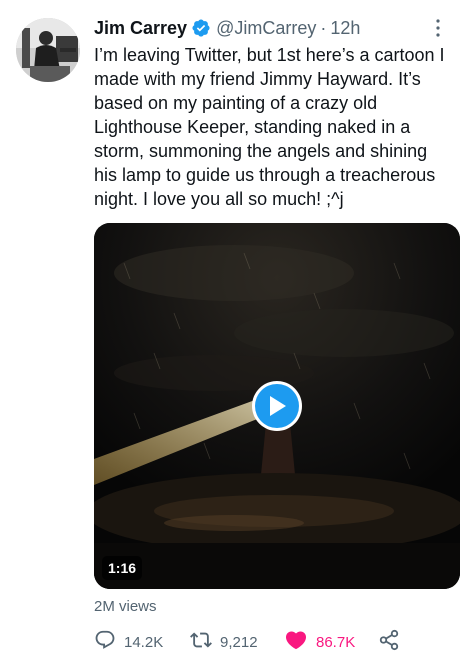 This screenshot has height=662, width=474. What do you see at coordinates (48, 50) in the screenshot?
I see `avatar` at bounding box center [48, 50].